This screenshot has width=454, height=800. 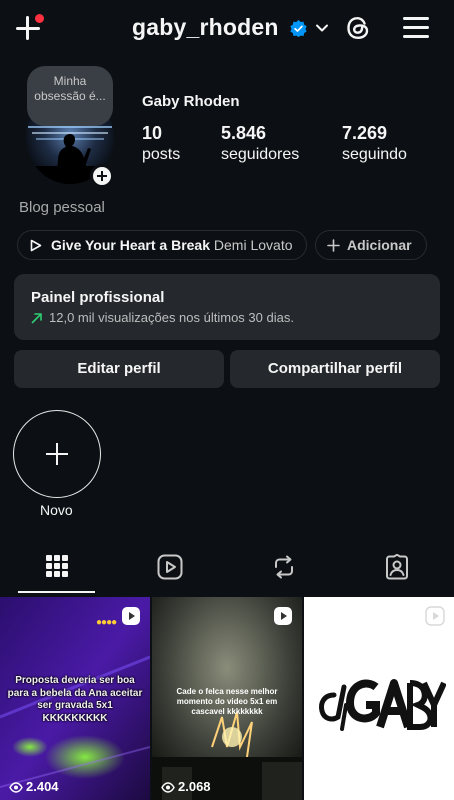 I want to click on stat-label: seguindo, so click(x=374, y=154).